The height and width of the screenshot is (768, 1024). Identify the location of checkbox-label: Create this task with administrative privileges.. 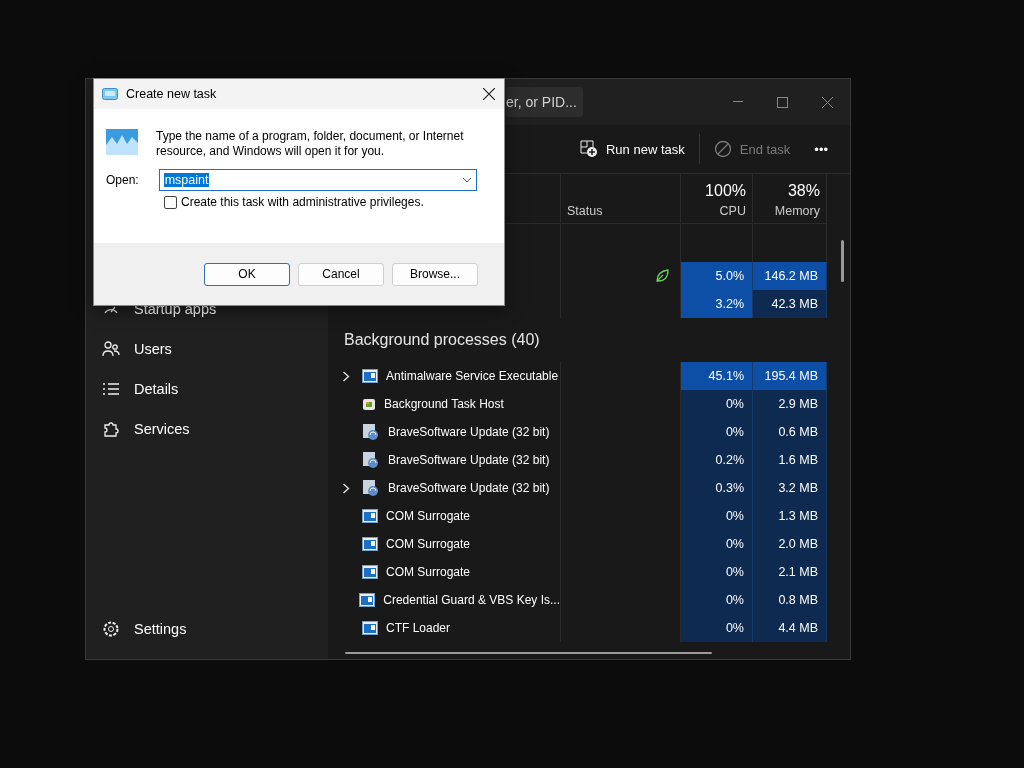
(302, 202).